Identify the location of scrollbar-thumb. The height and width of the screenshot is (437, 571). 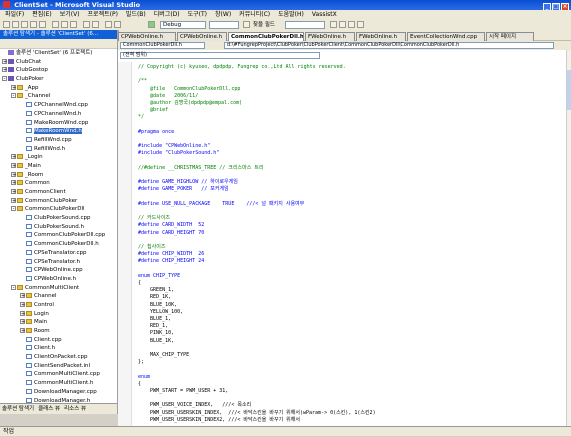
(569, 90).